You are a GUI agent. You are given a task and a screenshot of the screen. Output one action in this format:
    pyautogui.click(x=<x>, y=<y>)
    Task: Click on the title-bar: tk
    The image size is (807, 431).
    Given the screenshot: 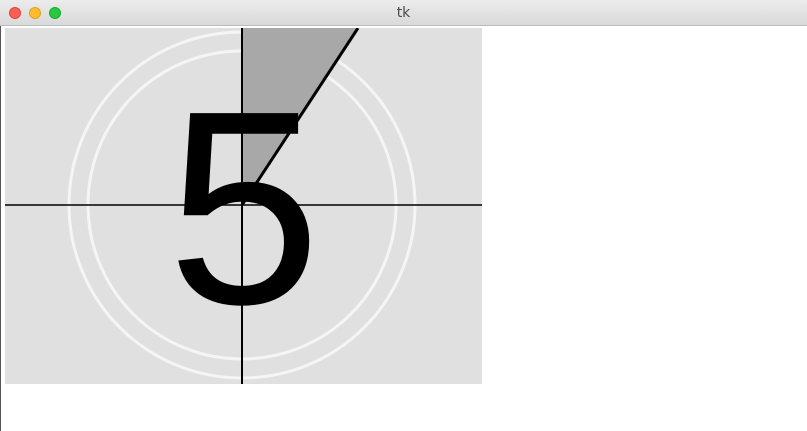 What is the action you would take?
    pyautogui.click(x=403, y=13)
    